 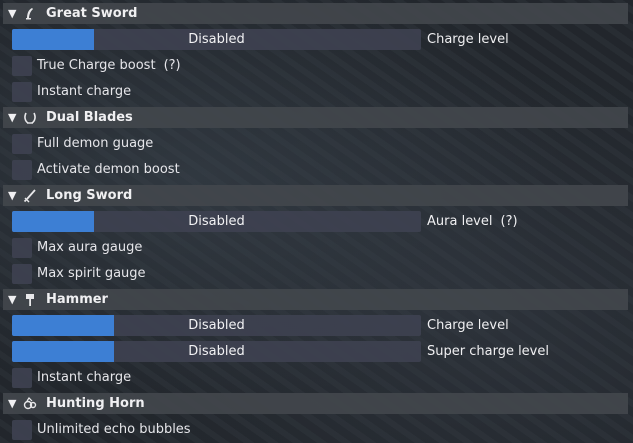 I want to click on aura-level-slider: Disabled, so click(x=216, y=221).